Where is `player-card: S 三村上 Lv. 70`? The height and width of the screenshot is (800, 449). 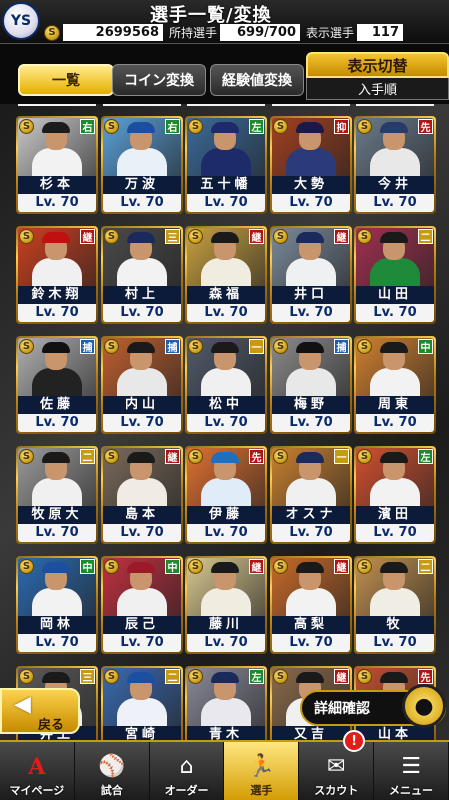
player-card: S 三村上 Lv. 70 is located at coordinates (142, 275).